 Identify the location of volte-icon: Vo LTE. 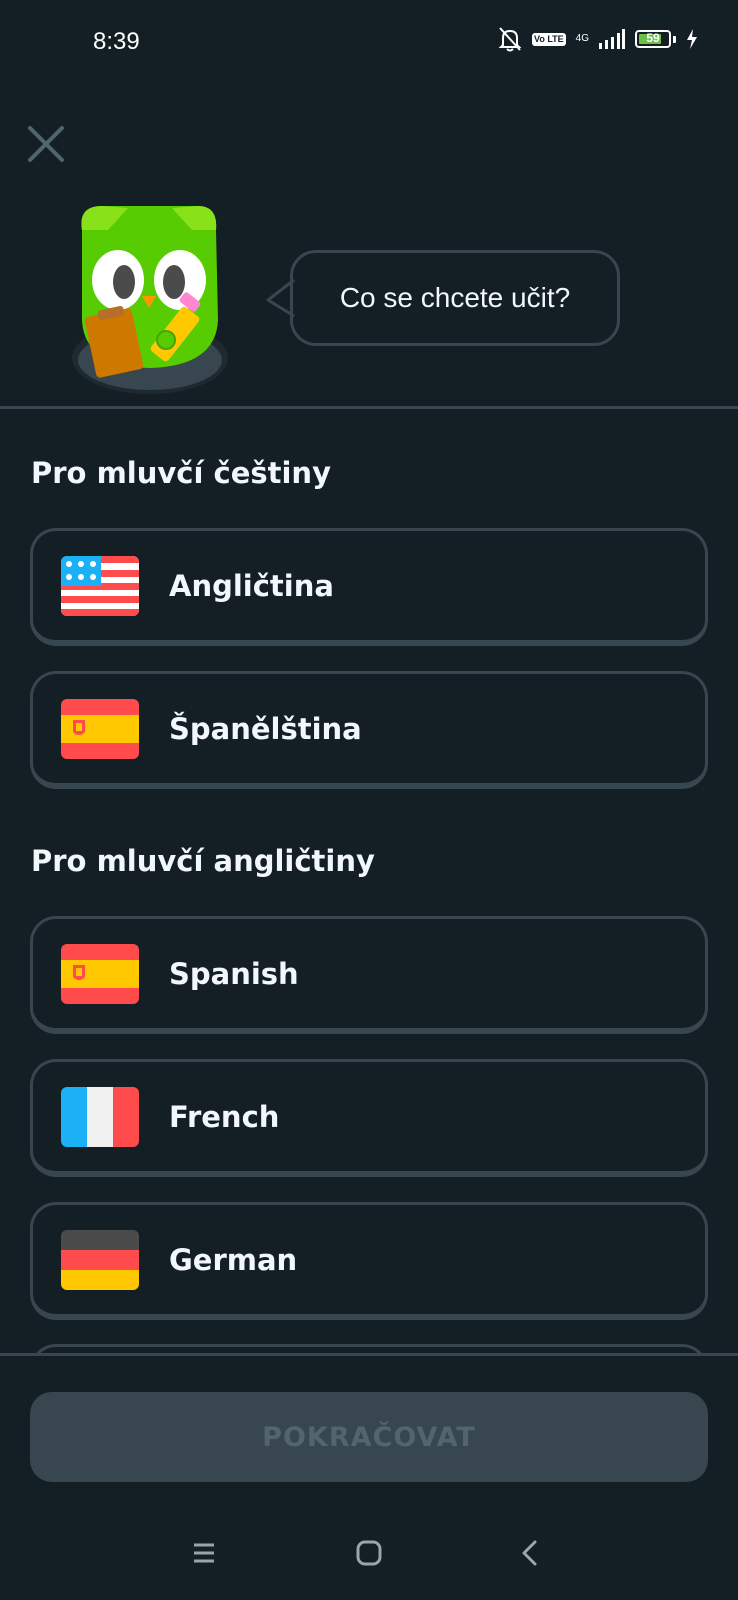
(548, 39).